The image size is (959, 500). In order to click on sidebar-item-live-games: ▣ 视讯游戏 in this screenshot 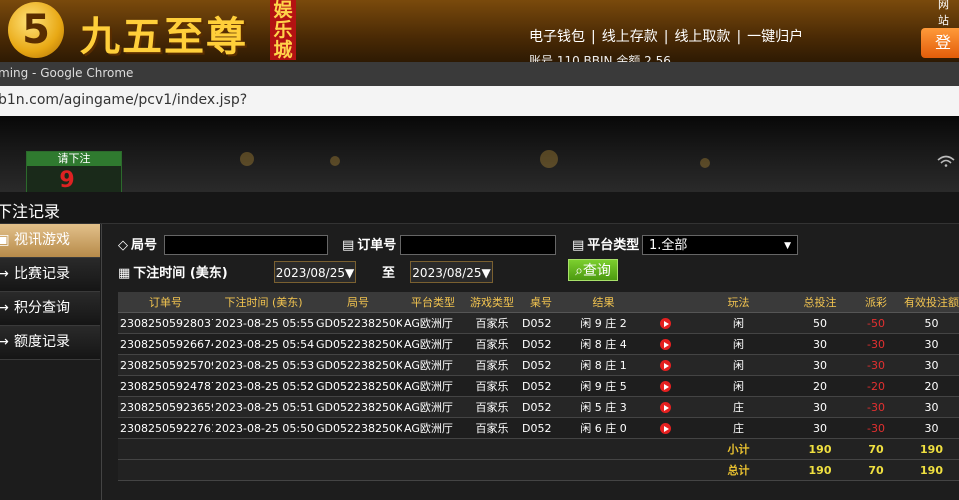, I will do `click(50, 241)`.